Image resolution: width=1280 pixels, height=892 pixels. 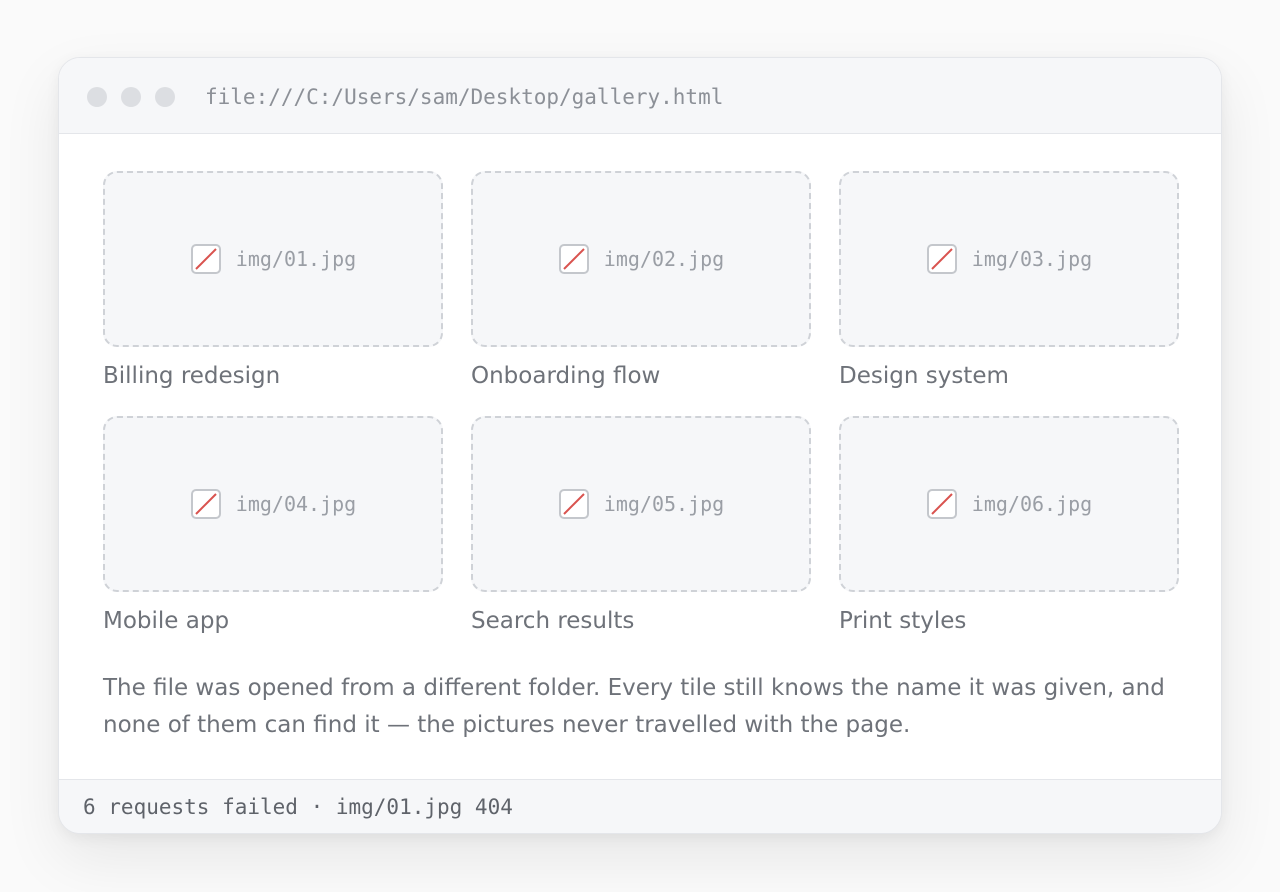 What do you see at coordinates (166, 621) in the screenshot?
I see `tile-caption: Mobile app` at bounding box center [166, 621].